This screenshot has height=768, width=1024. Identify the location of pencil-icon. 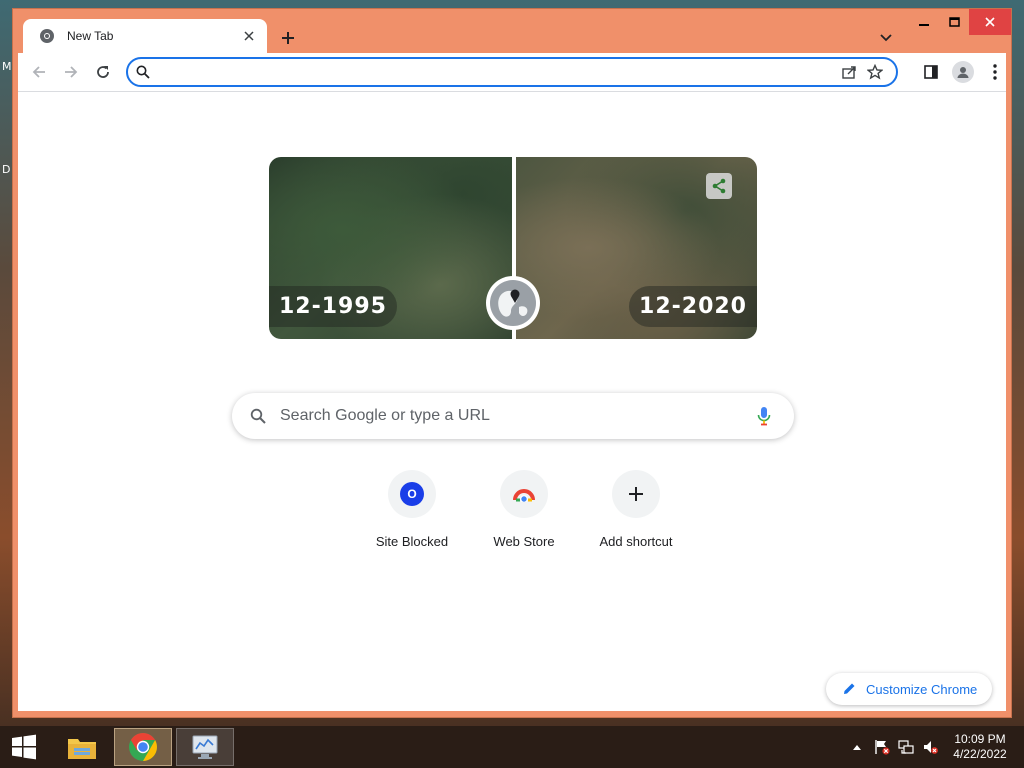
(849, 688).